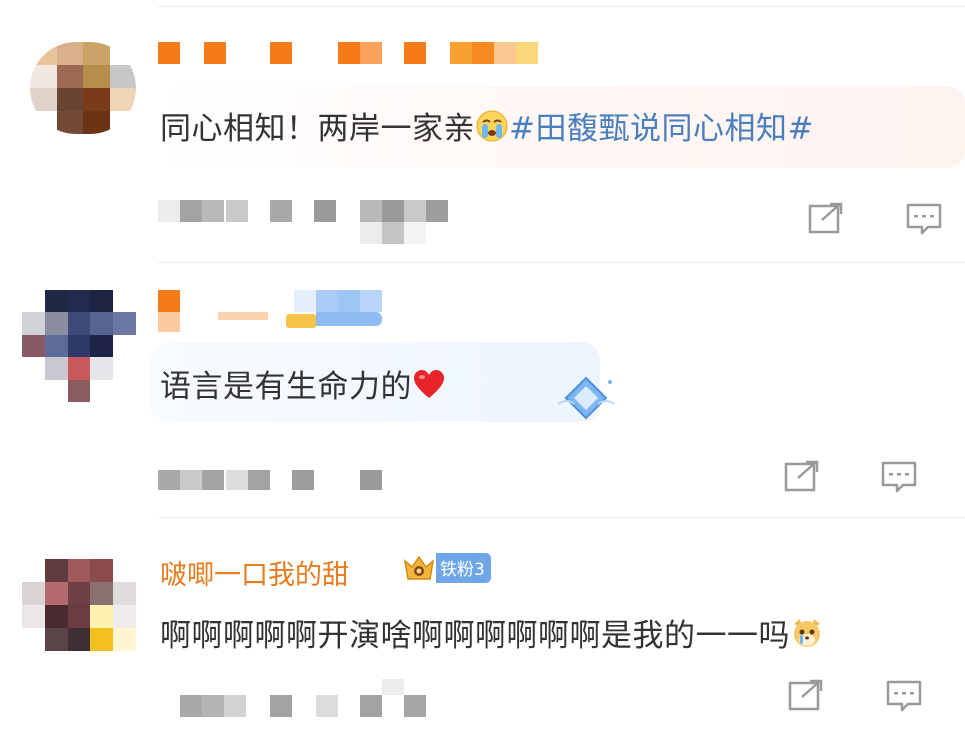  Describe the element at coordinates (419, 568) in the screenshot. I see `crown-icon` at that location.